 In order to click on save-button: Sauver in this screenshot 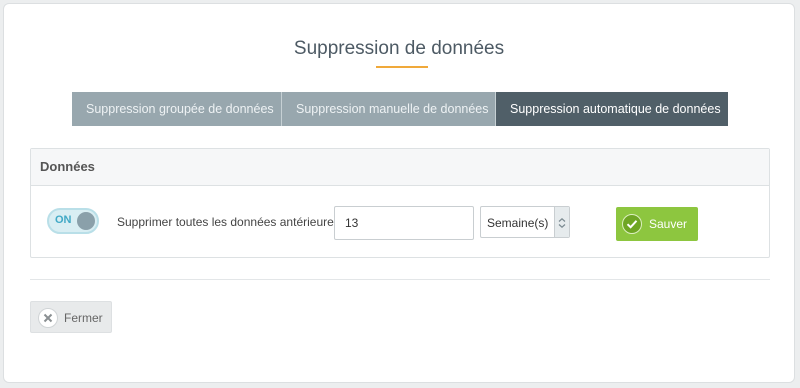, I will do `click(657, 224)`.